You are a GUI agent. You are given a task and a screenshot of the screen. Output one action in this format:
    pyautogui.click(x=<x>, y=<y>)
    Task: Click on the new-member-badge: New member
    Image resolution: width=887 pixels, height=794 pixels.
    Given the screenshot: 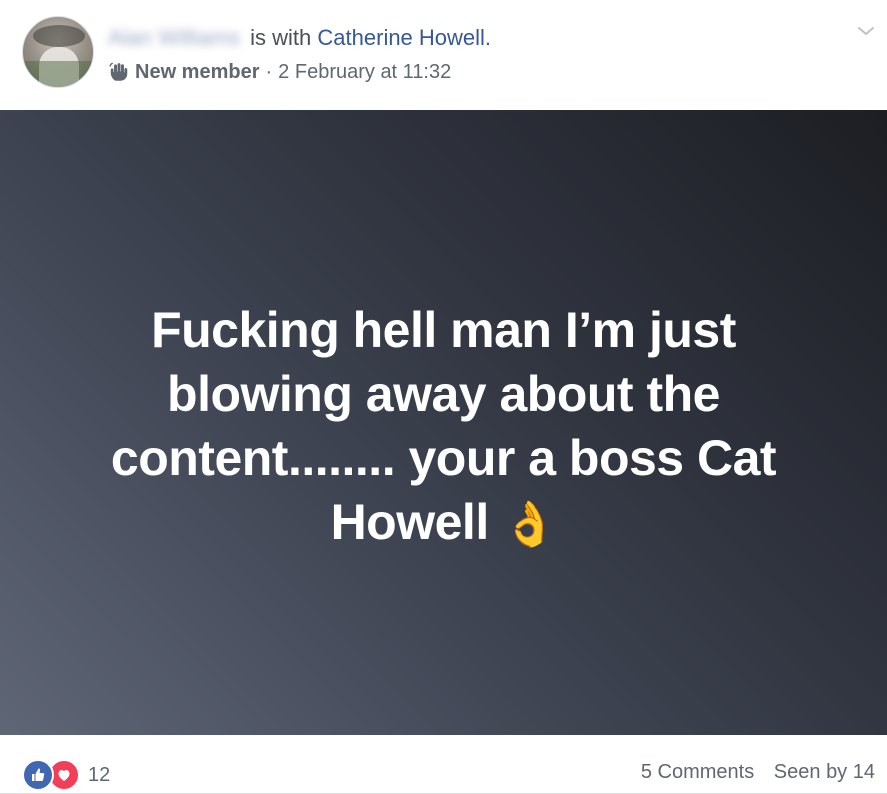 What is the action you would take?
    pyautogui.click(x=197, y=72)
    